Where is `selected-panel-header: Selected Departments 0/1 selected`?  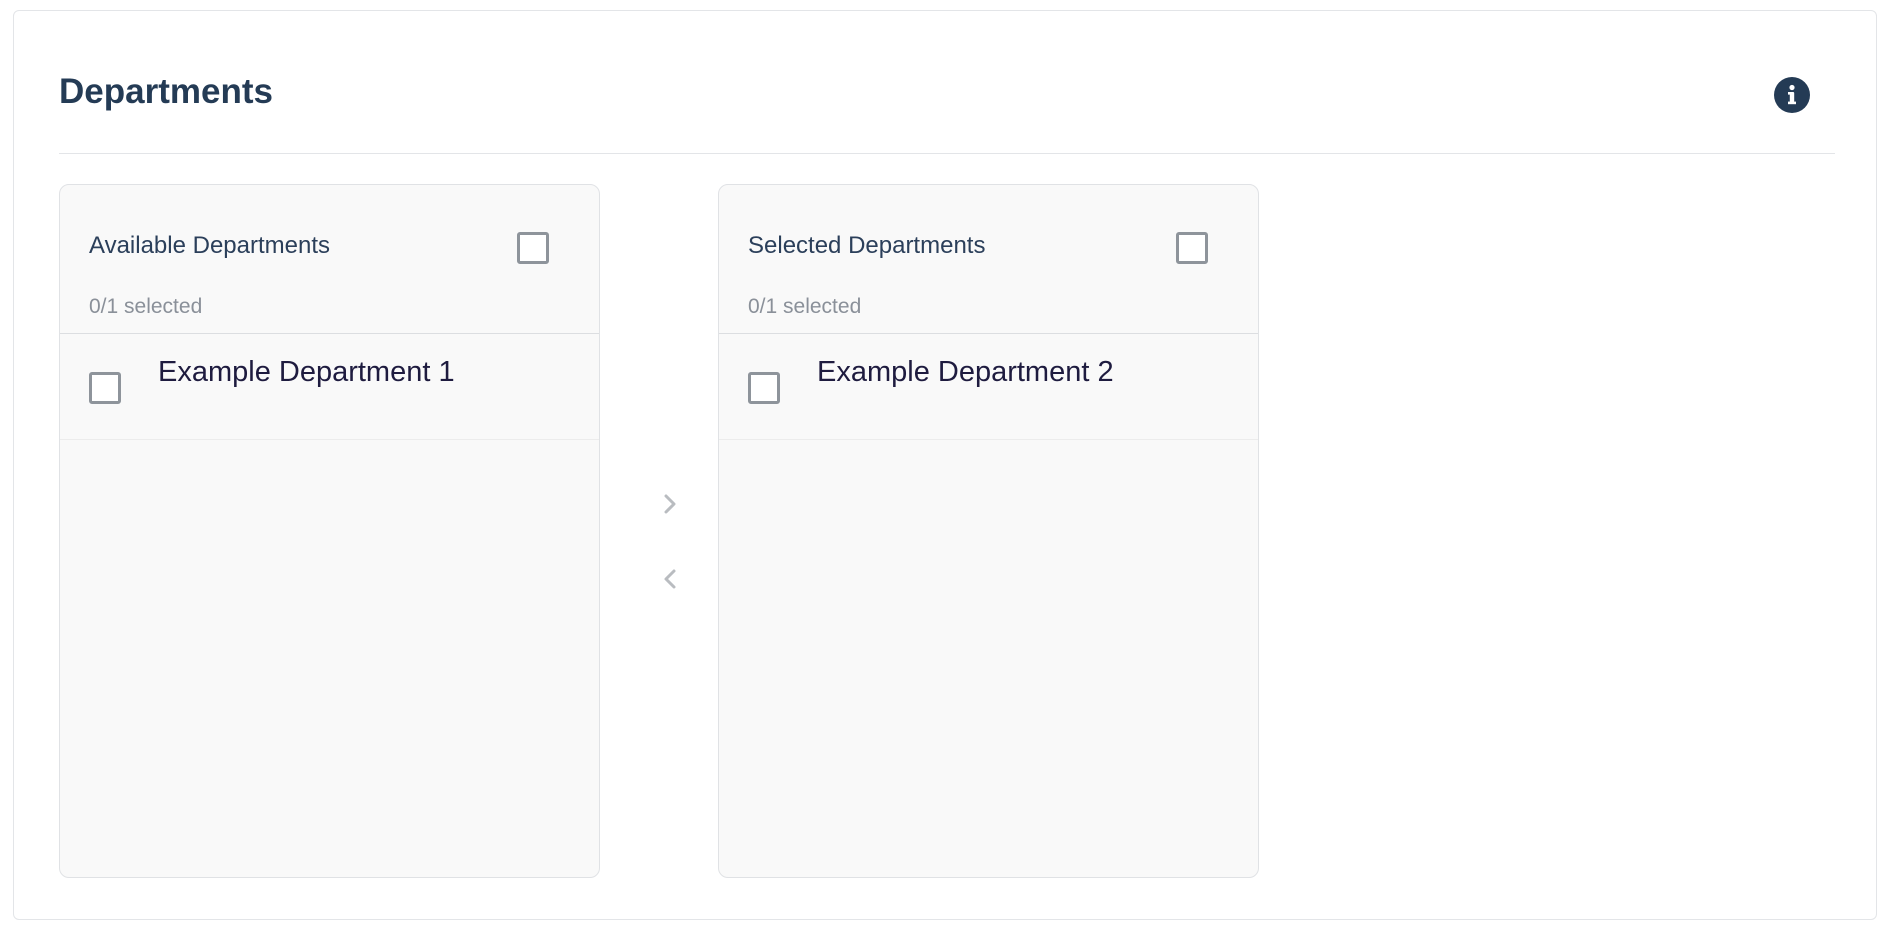 selected-panel-header: Selected Departments 0/1 selected is located at coordinates (988, 259).